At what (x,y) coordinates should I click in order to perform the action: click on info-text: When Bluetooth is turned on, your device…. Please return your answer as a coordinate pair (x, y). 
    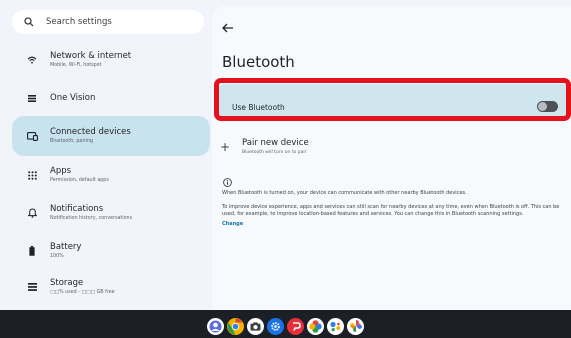
    Looking at the image, I should click on (344, 193).